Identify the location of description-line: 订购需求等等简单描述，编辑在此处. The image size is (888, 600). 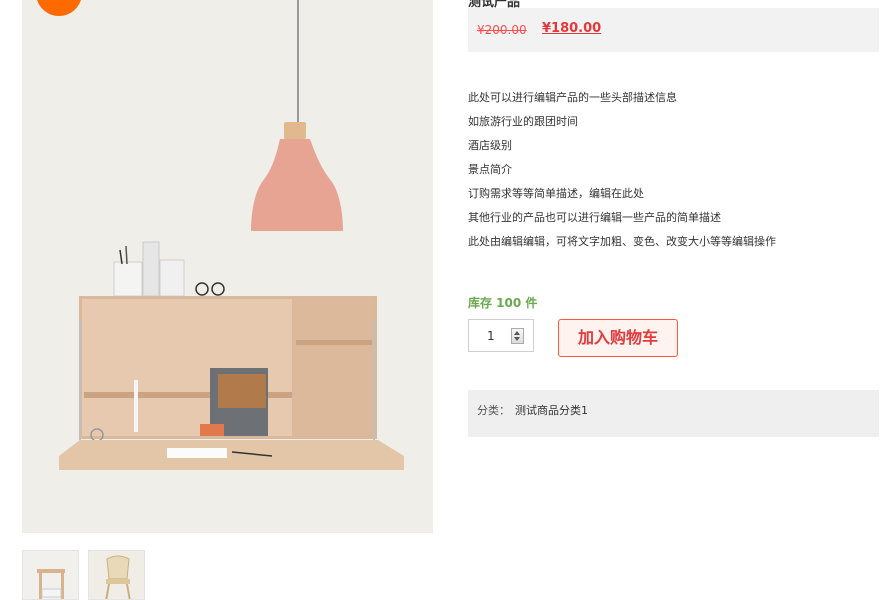
(556, 193).